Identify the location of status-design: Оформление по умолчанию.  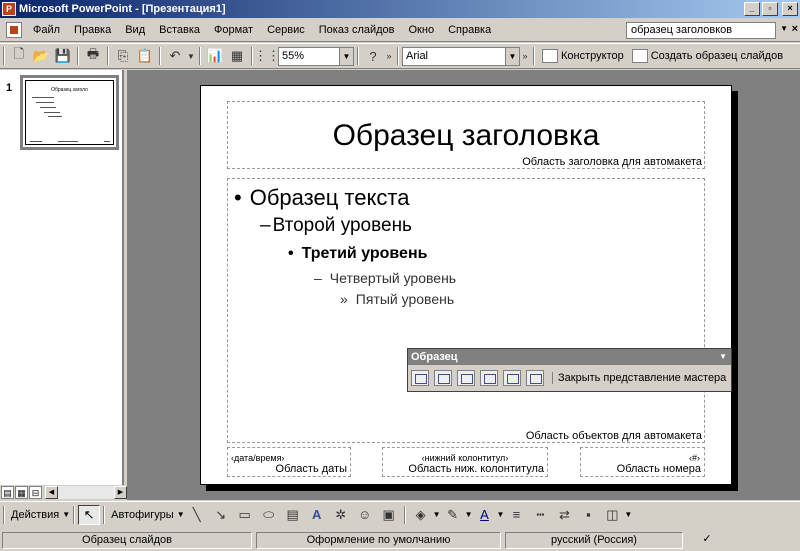
(378, 540).